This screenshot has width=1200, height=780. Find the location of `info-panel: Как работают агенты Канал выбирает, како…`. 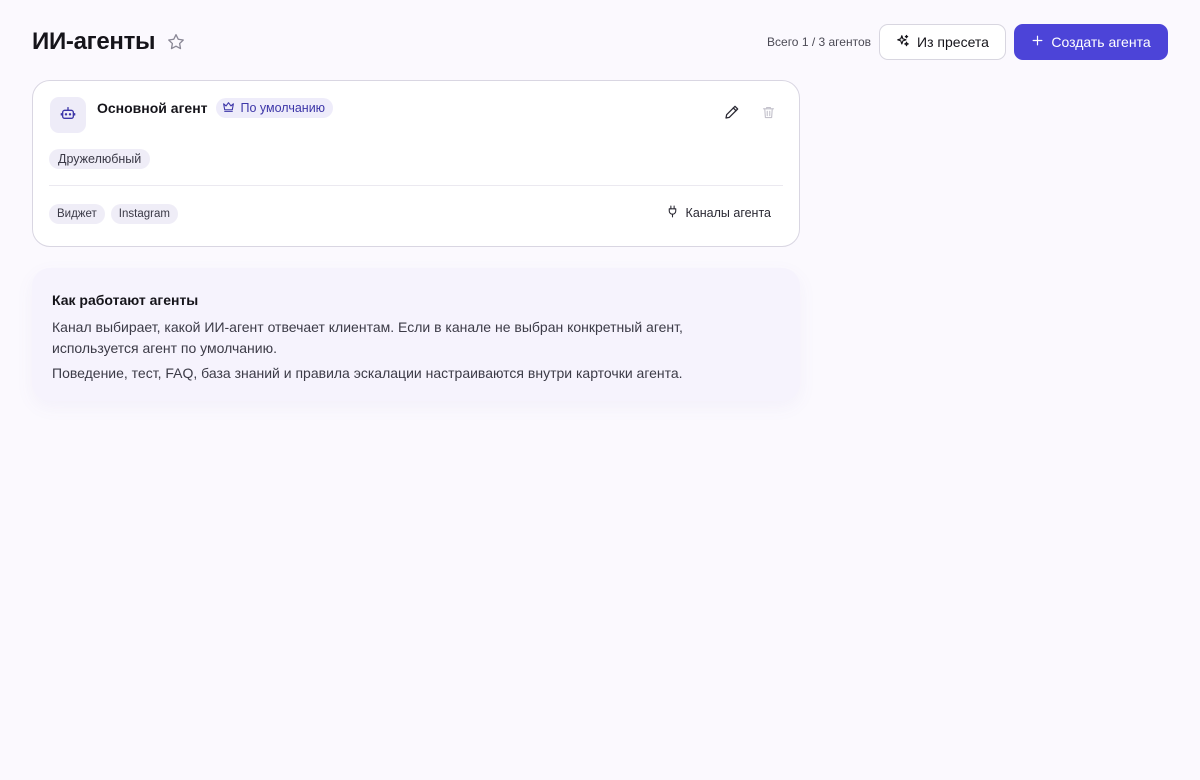

info-panel: Как работают агенты Канал выбирает, како… is located at coordinates (416, 334).